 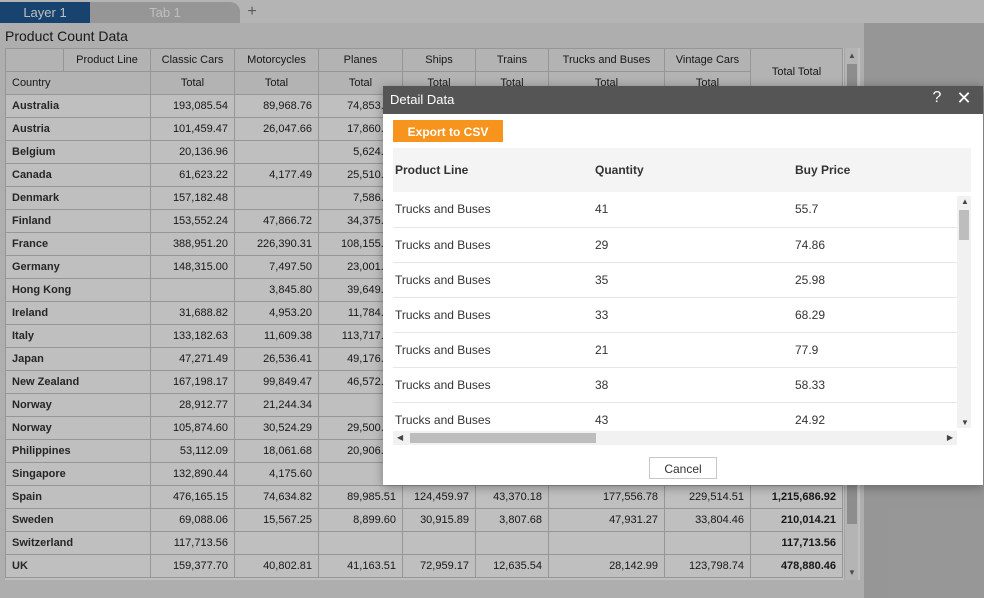 What do you see at coordinates (683, 100) in the screenshot?
I see `dialog-header: Detail Data ? ✕` at bounding box center [683, 100].